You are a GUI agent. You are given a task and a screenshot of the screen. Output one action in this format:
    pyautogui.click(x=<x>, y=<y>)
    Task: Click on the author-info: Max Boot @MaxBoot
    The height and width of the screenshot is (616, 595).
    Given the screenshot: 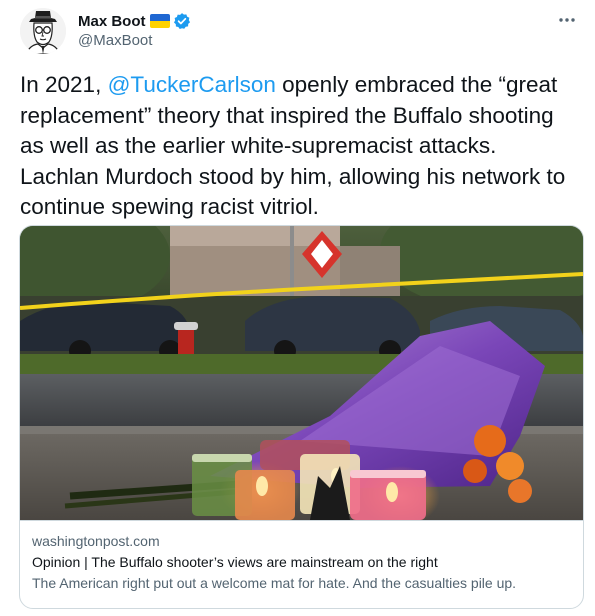 What is the action you would take?
    pyautogui.click(x=134, y=29)
    